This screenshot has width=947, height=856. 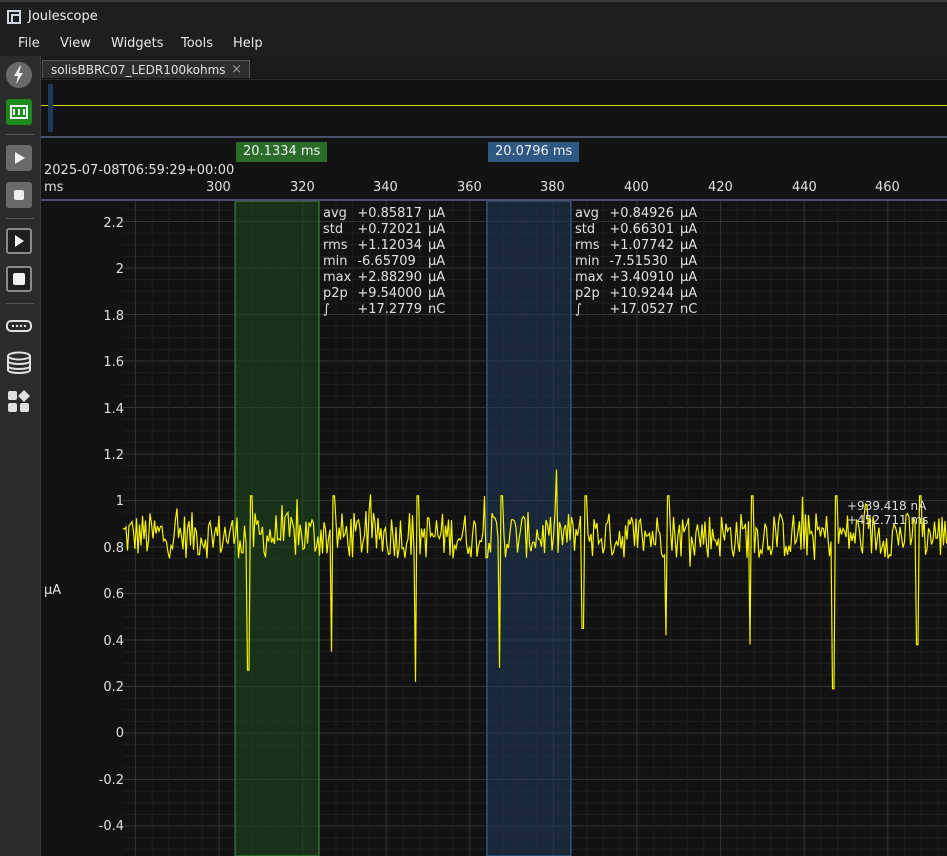 What do you see at coordinates (119, 269) in the screenshot?
I see `y-tick: 2` at bounding box center [119, 269].